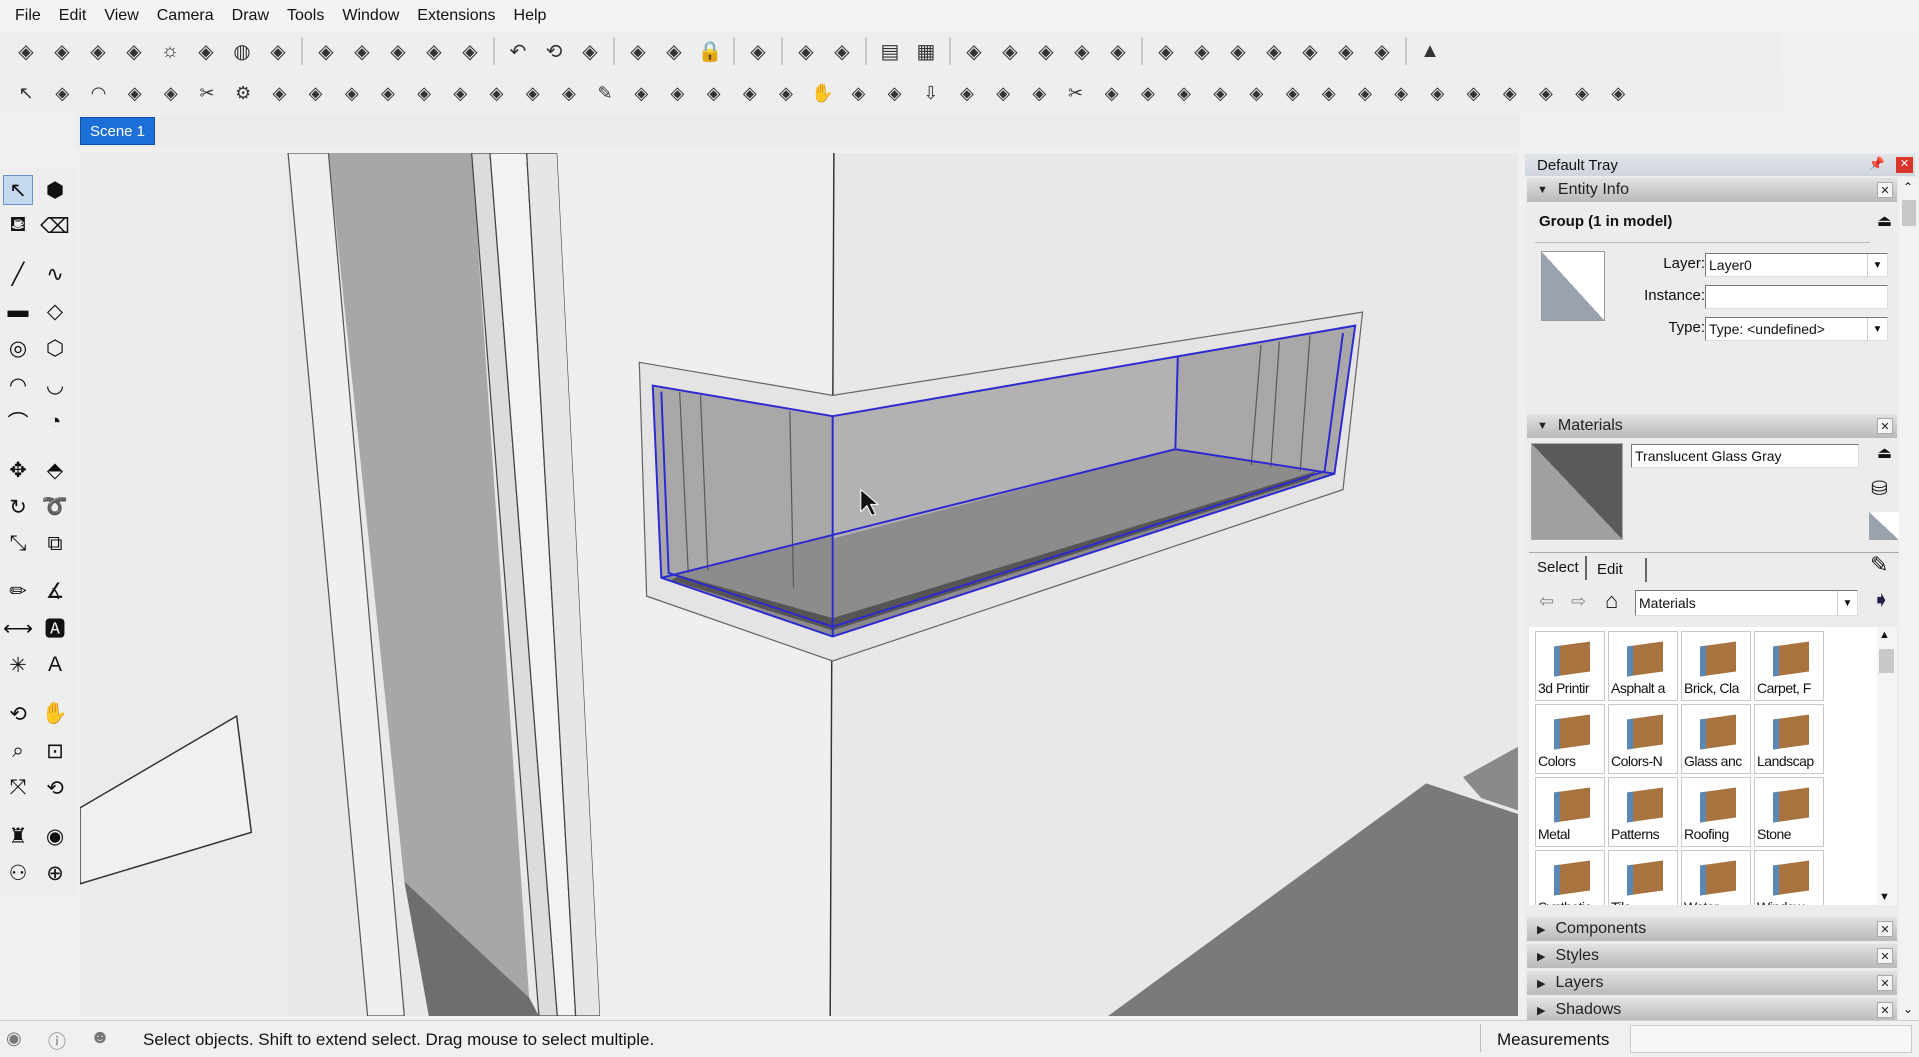  Describe the element at coordinates (641, 93) in the screenshot. I see `sweep-icon: ◈` at that location.